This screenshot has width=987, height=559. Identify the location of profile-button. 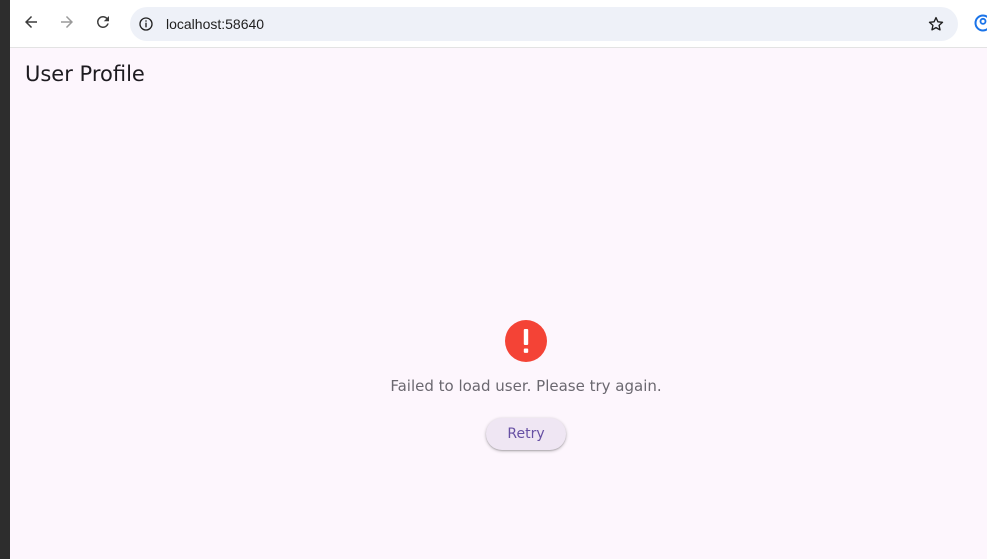
(979, 23).